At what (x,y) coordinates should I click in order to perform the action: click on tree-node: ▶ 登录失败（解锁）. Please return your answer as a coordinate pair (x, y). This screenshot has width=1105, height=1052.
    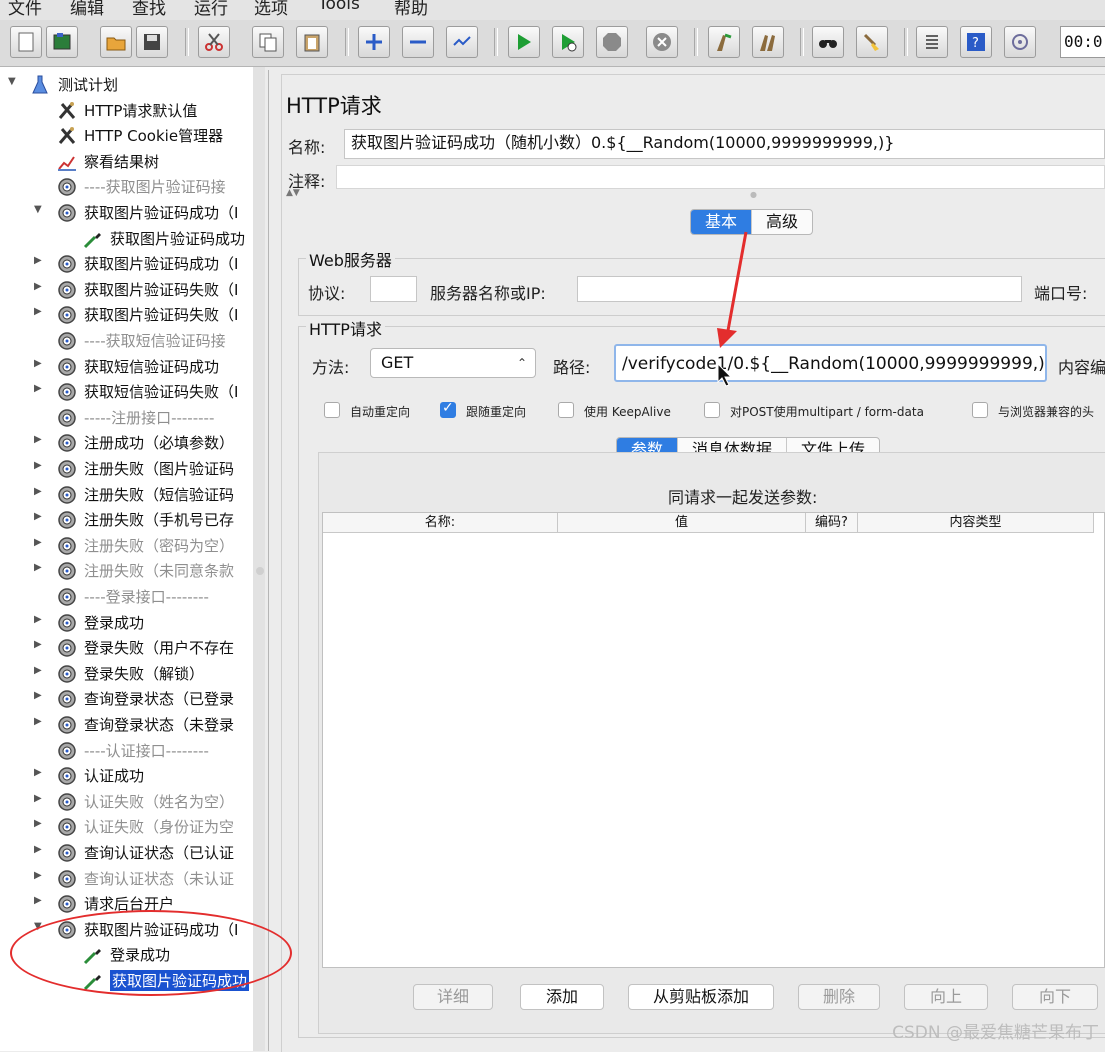
    Looking at the image, I should click on (126, 673).